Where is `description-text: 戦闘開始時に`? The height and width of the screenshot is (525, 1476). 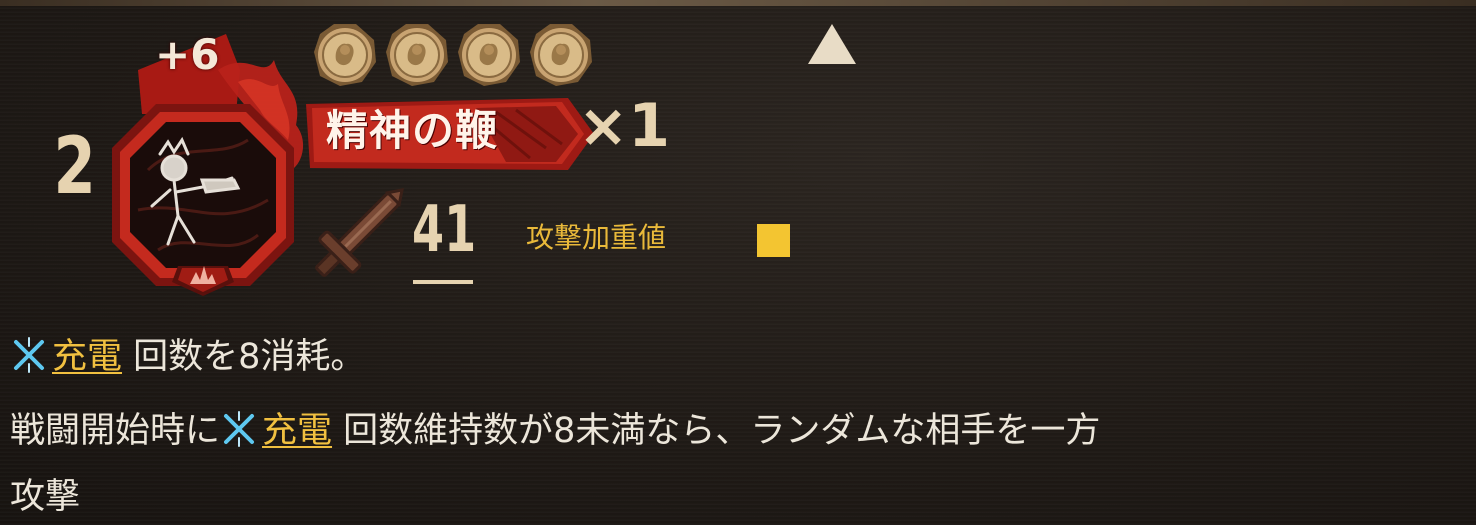
description-text: 戦闘開始時に is located at coordinates (115, 431).